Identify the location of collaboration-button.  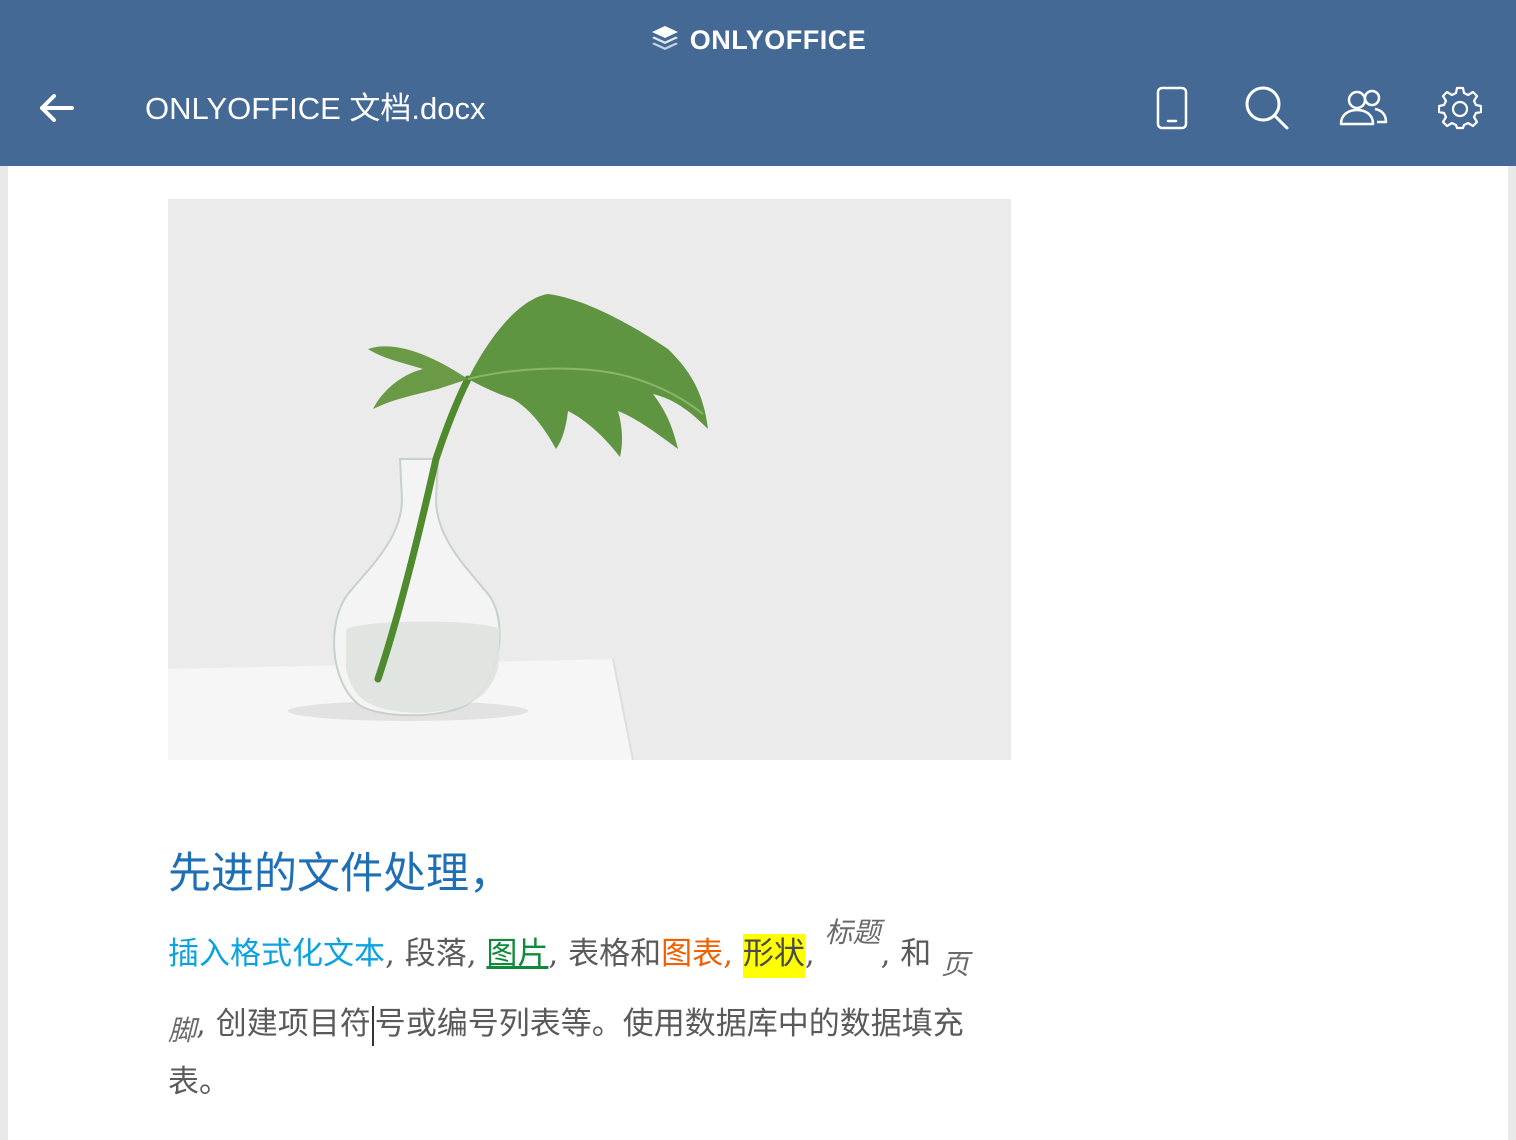
(1363, 110).